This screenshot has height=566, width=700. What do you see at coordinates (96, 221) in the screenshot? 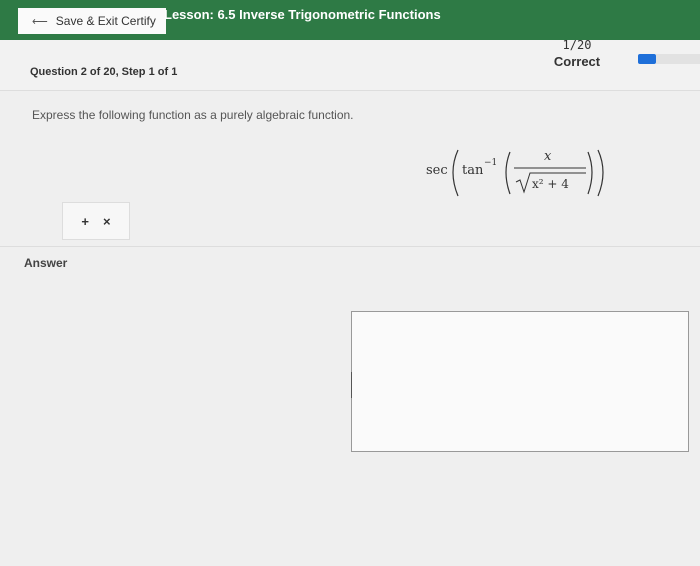
I see `math-tools: + ×` at bounding box center [96, 221].